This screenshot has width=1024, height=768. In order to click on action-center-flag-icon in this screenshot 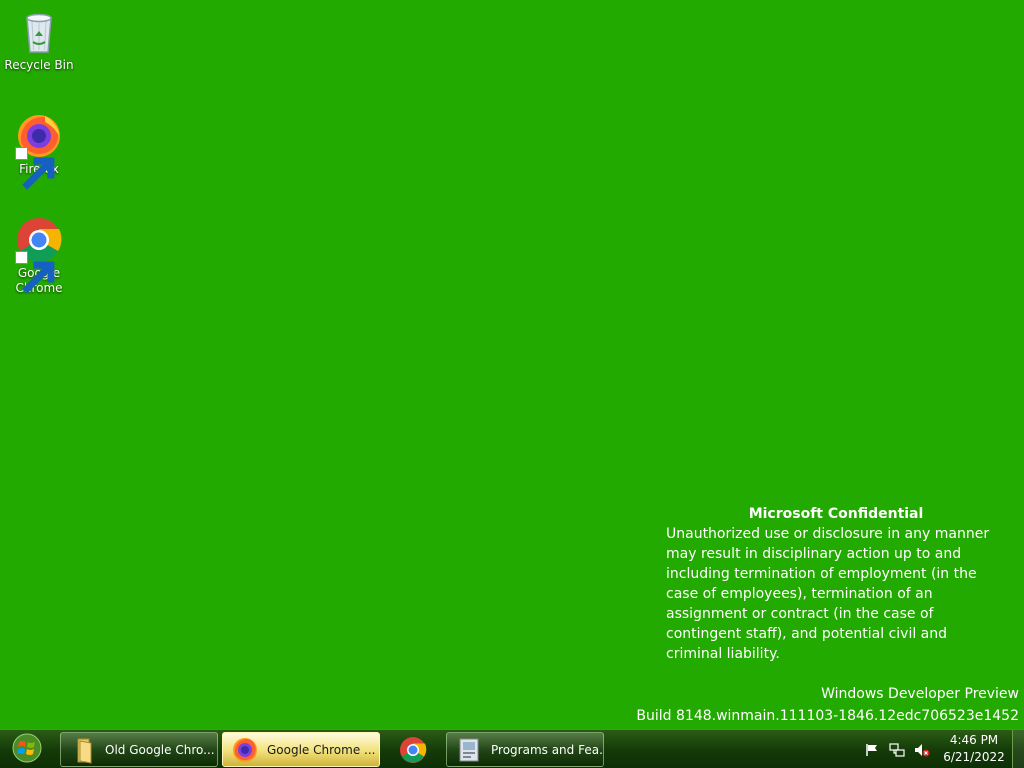, I will do `click(872, 750)`.